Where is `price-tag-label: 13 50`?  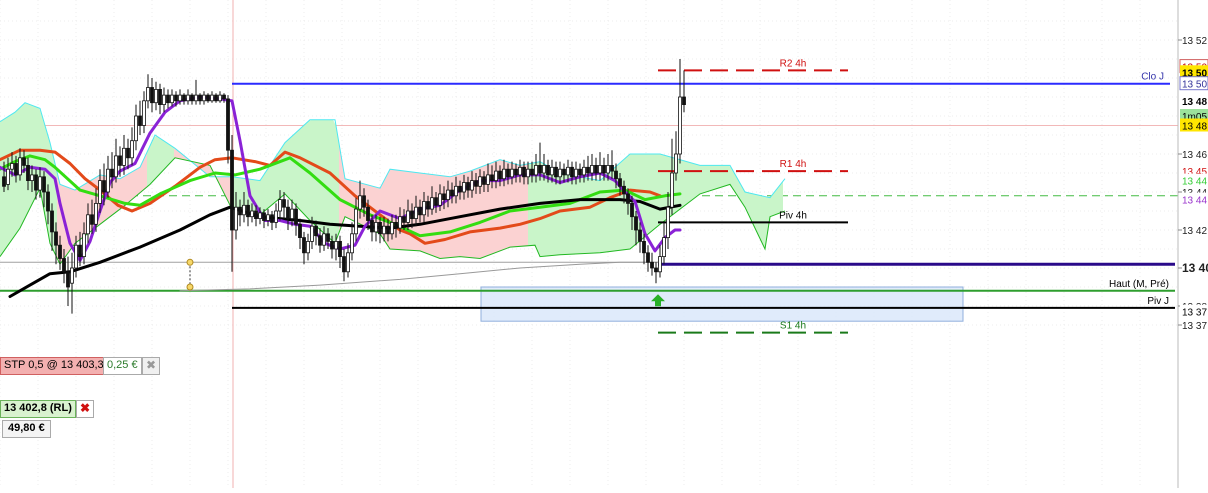 price-tag-label: 13 50 is located at coordinates (1194, 85).